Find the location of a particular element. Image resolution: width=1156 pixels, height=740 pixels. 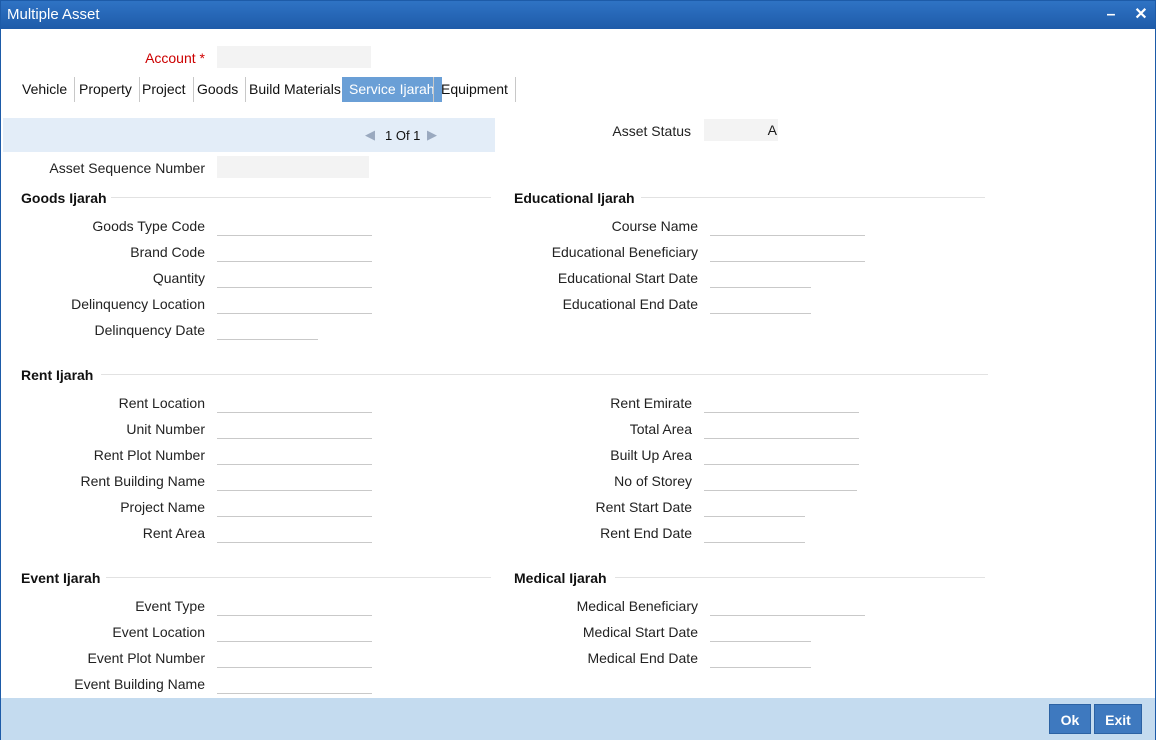

educational-start-date-input is located at coordinates (760, 277).